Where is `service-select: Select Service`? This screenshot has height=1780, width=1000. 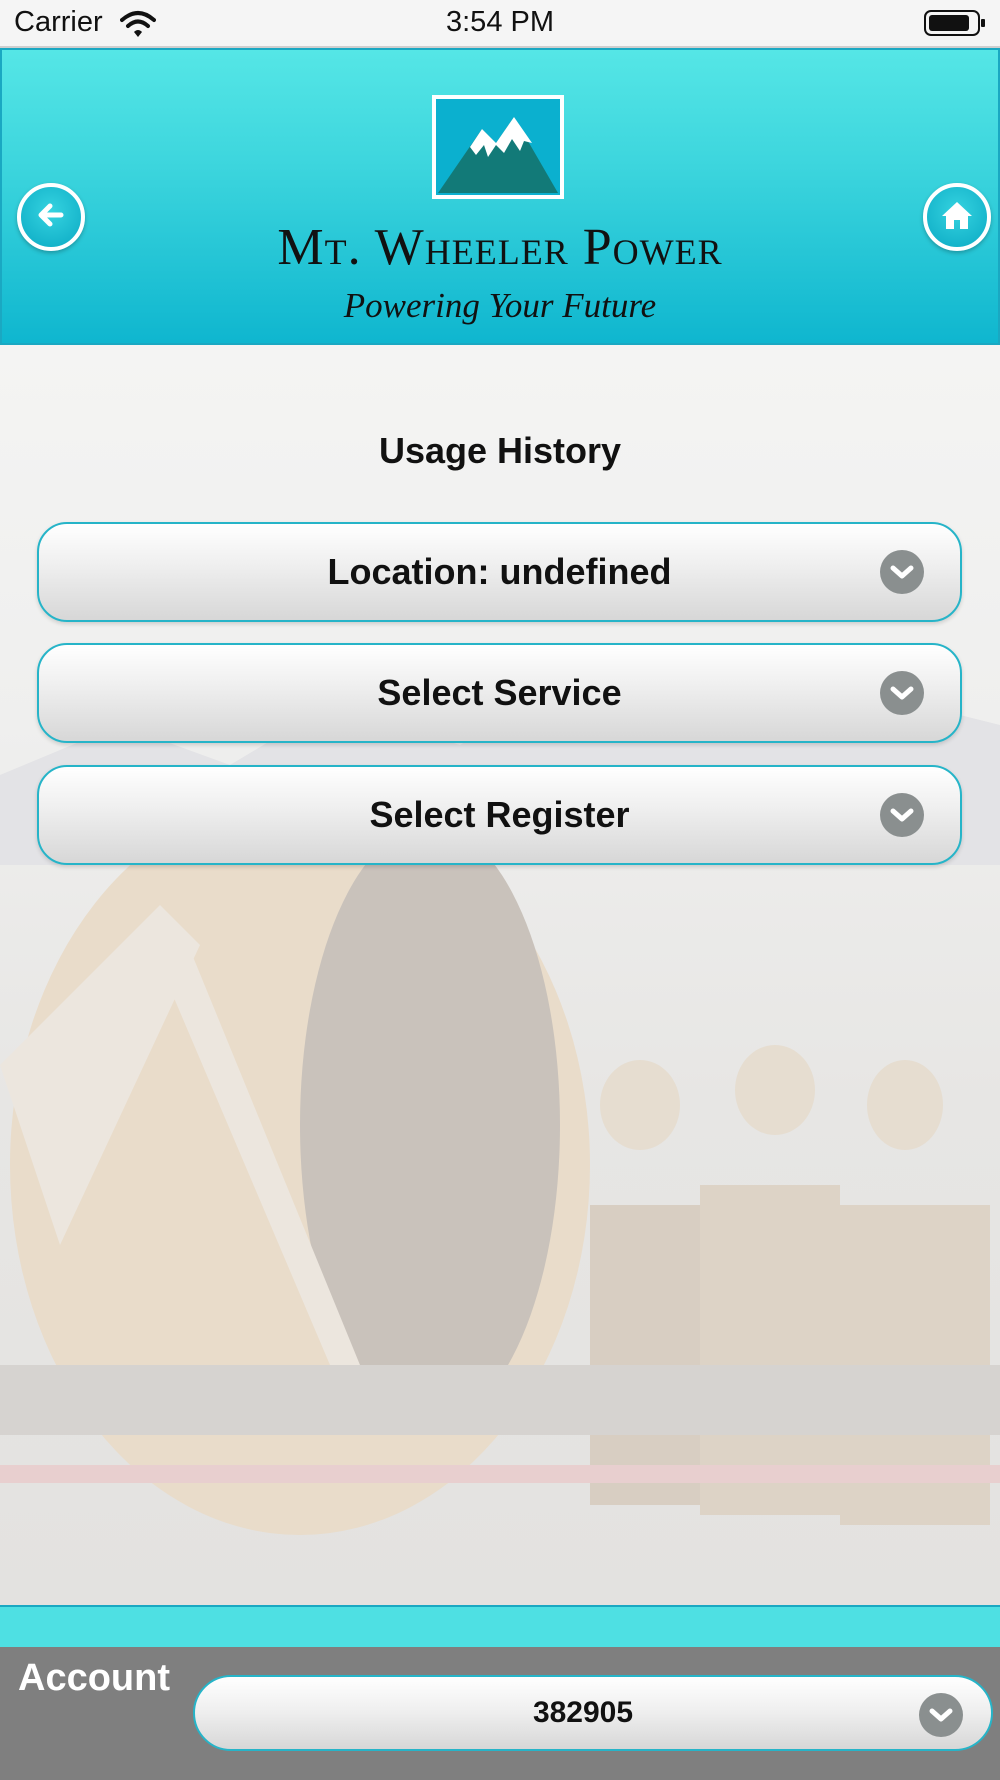
service-select: Select Service is located at coordinates (499, 693).